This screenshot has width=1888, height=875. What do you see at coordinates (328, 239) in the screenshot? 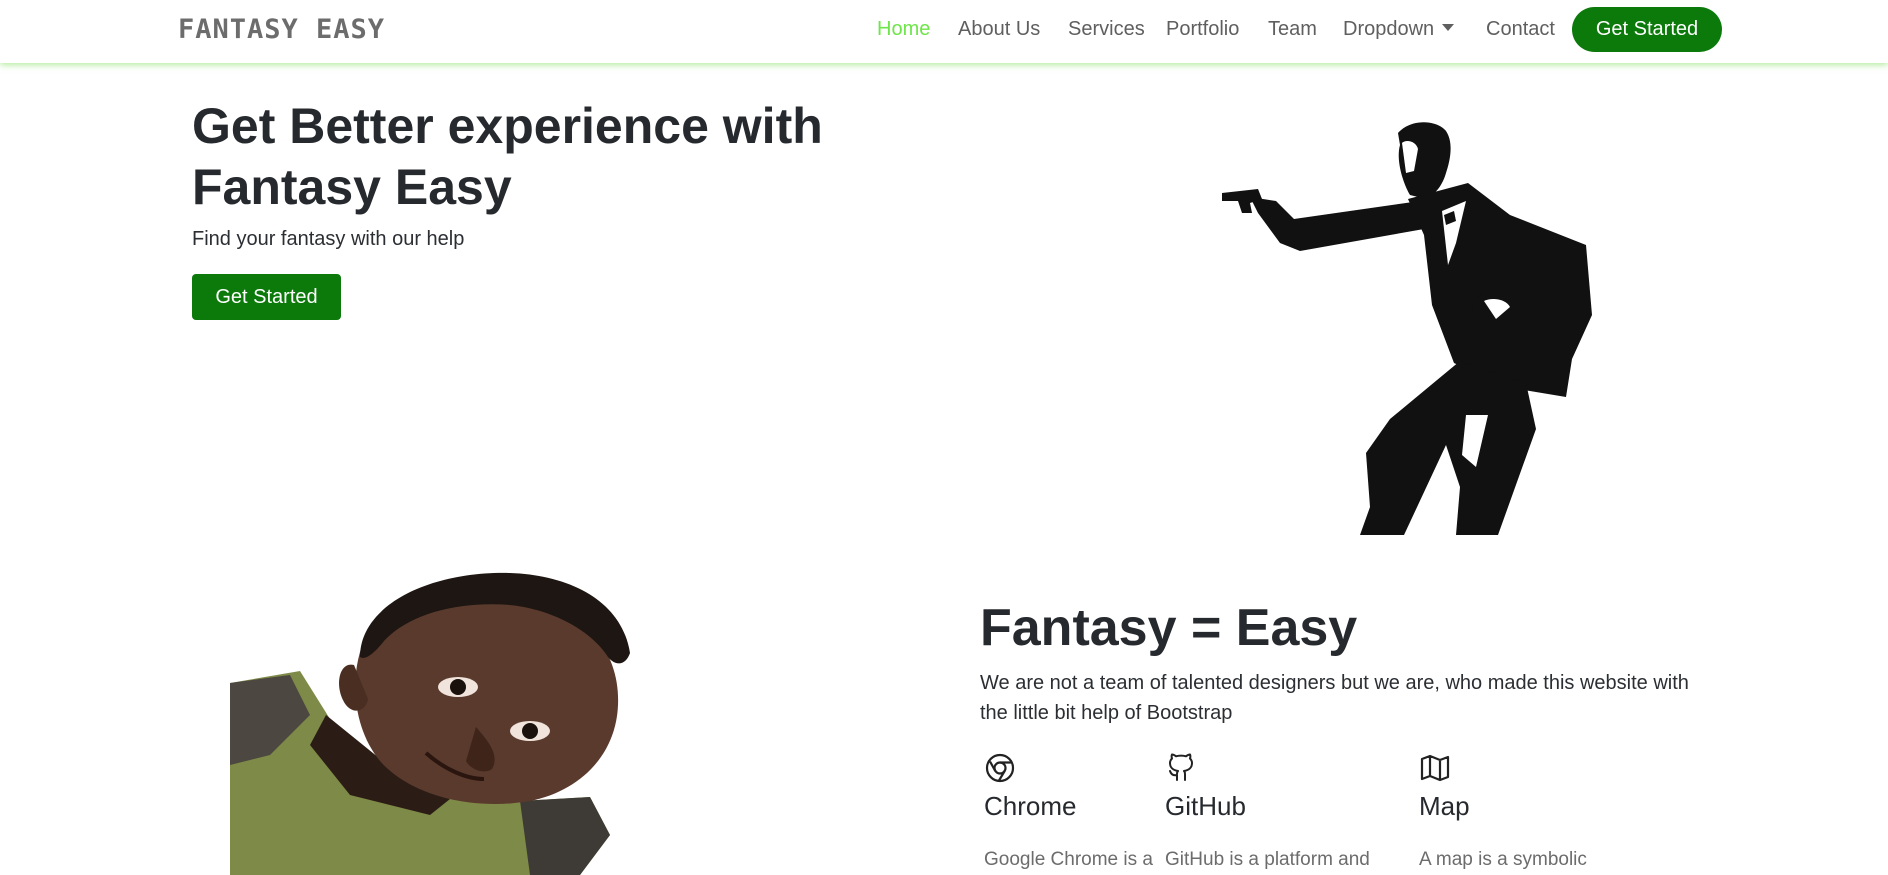
I see `hero-subtitle: Find your fantasy with our help` at bounding box center [328, 239].